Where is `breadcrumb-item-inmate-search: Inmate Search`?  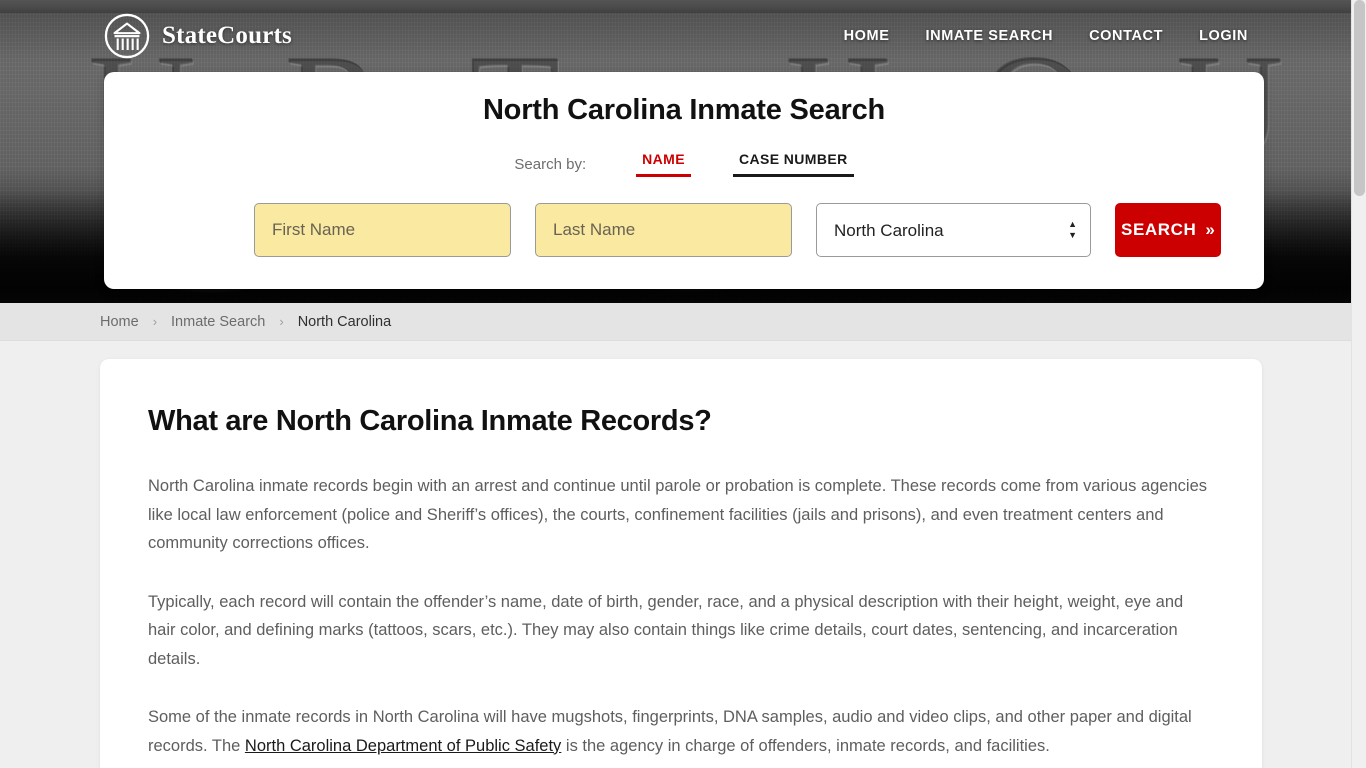
breadcrumb-item-inmate-search: Inmate Search is located at coordinates (218, 322).